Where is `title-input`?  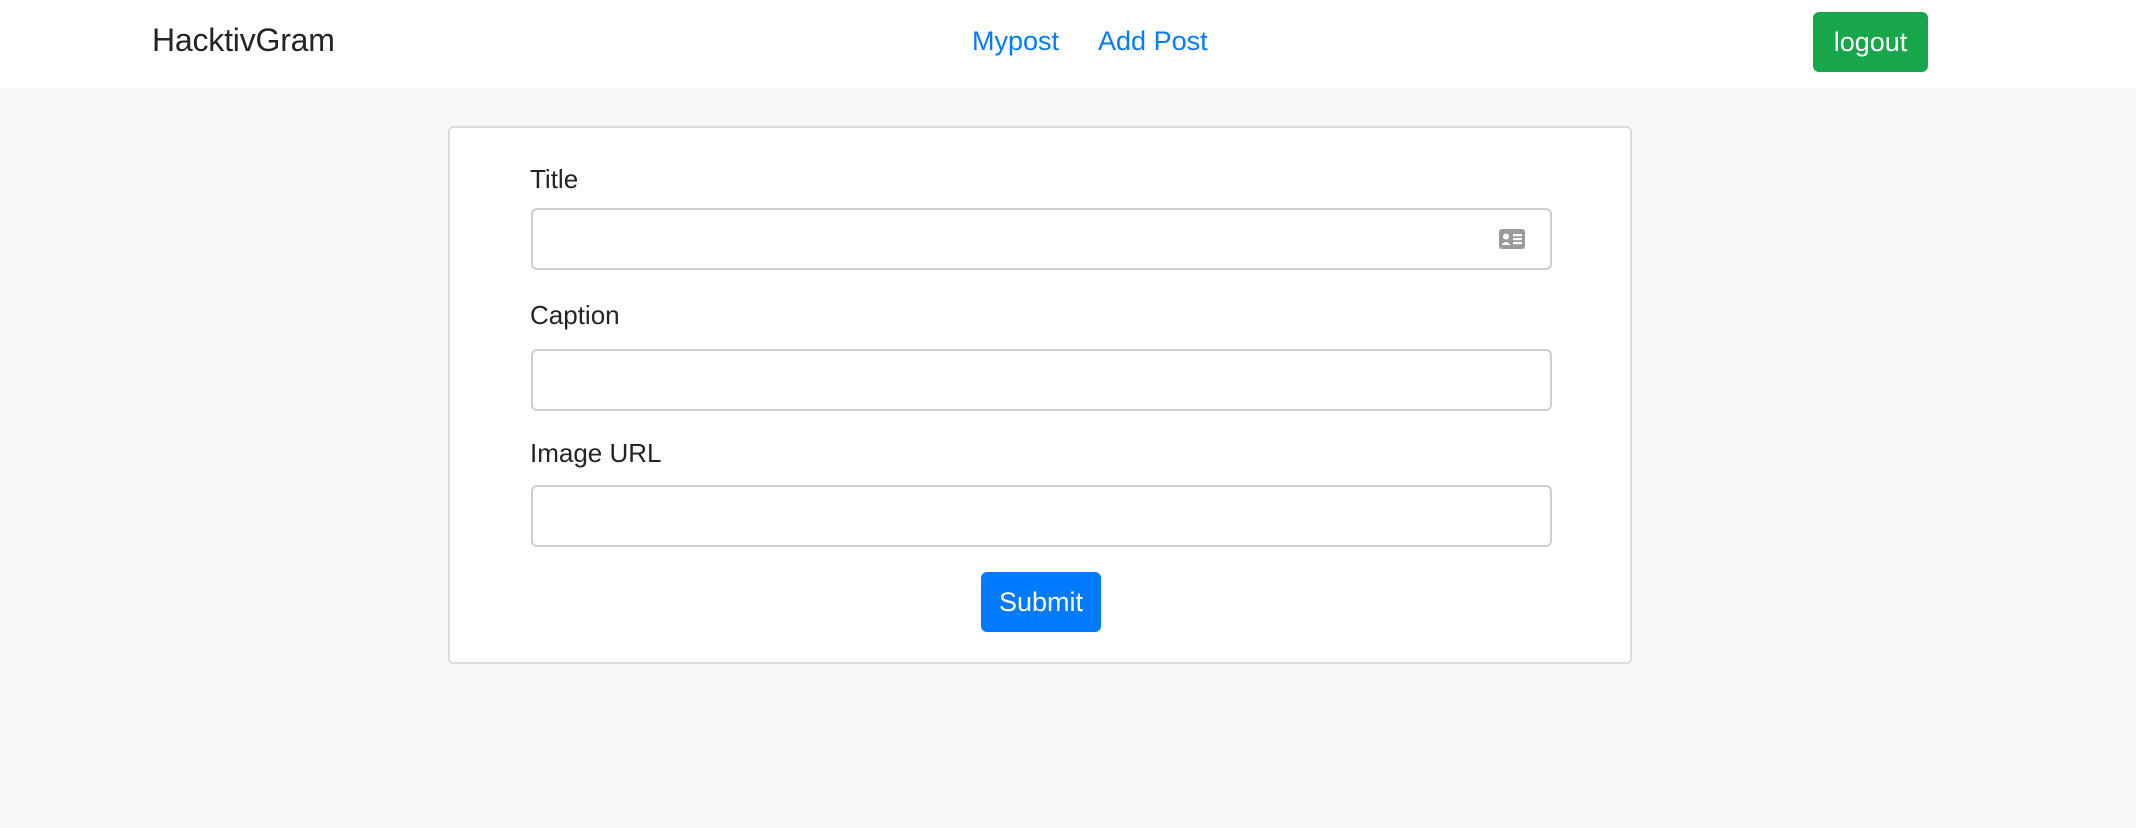
title-input is located at coordinates (1041, 239).